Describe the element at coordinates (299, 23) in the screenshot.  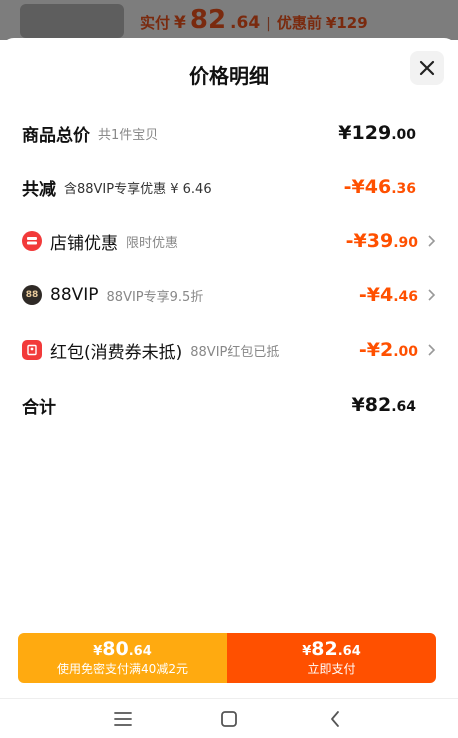
I see `orig-label: 优惠前` at that location.